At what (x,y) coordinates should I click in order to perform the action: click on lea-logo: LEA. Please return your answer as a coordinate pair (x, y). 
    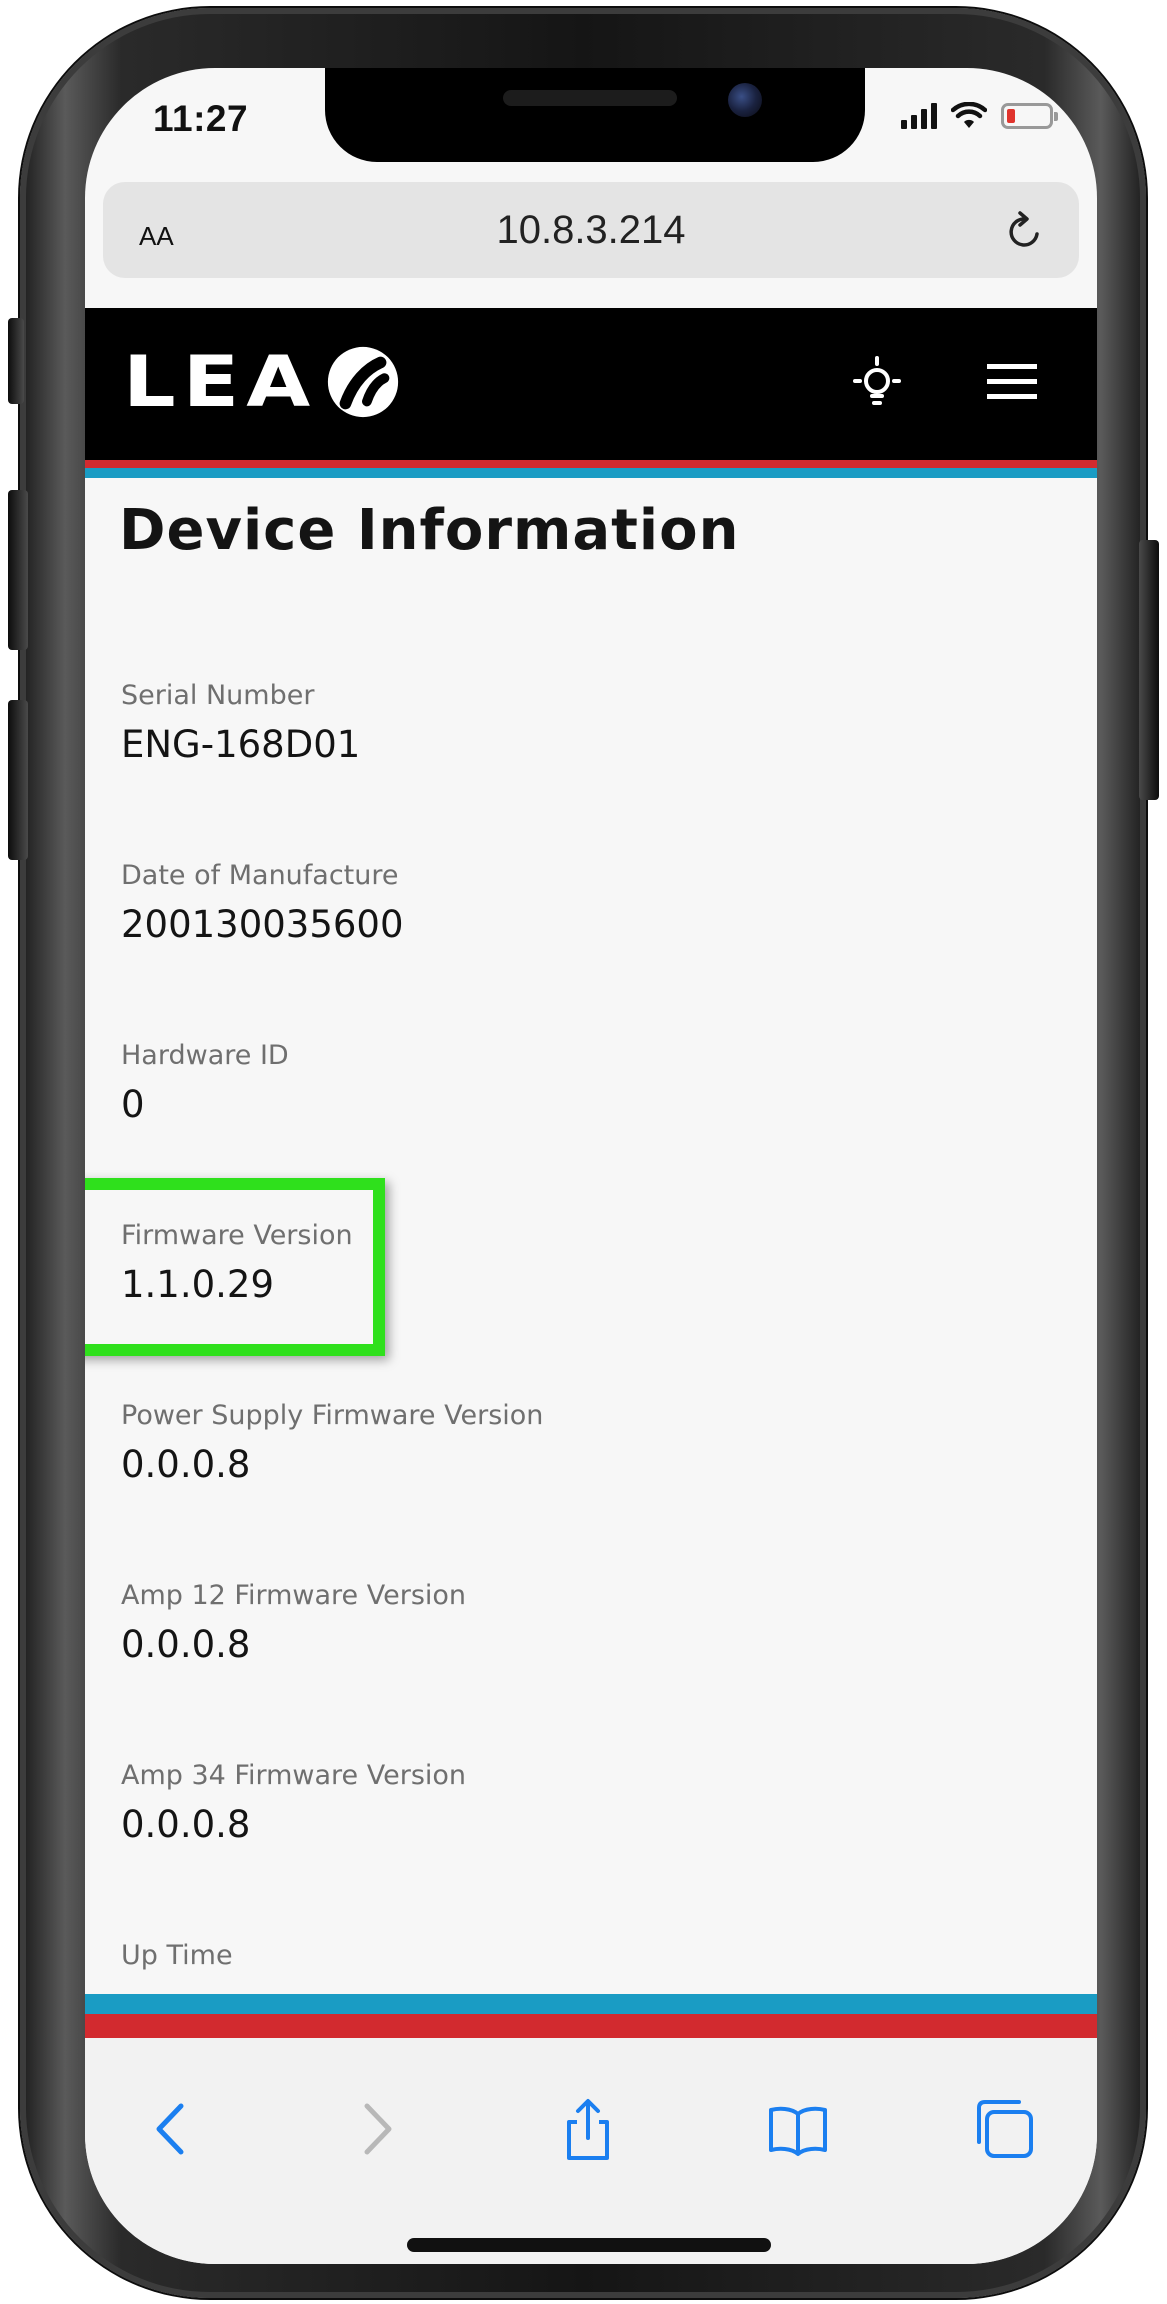
    Looking at the image, I should click on (262, 382).